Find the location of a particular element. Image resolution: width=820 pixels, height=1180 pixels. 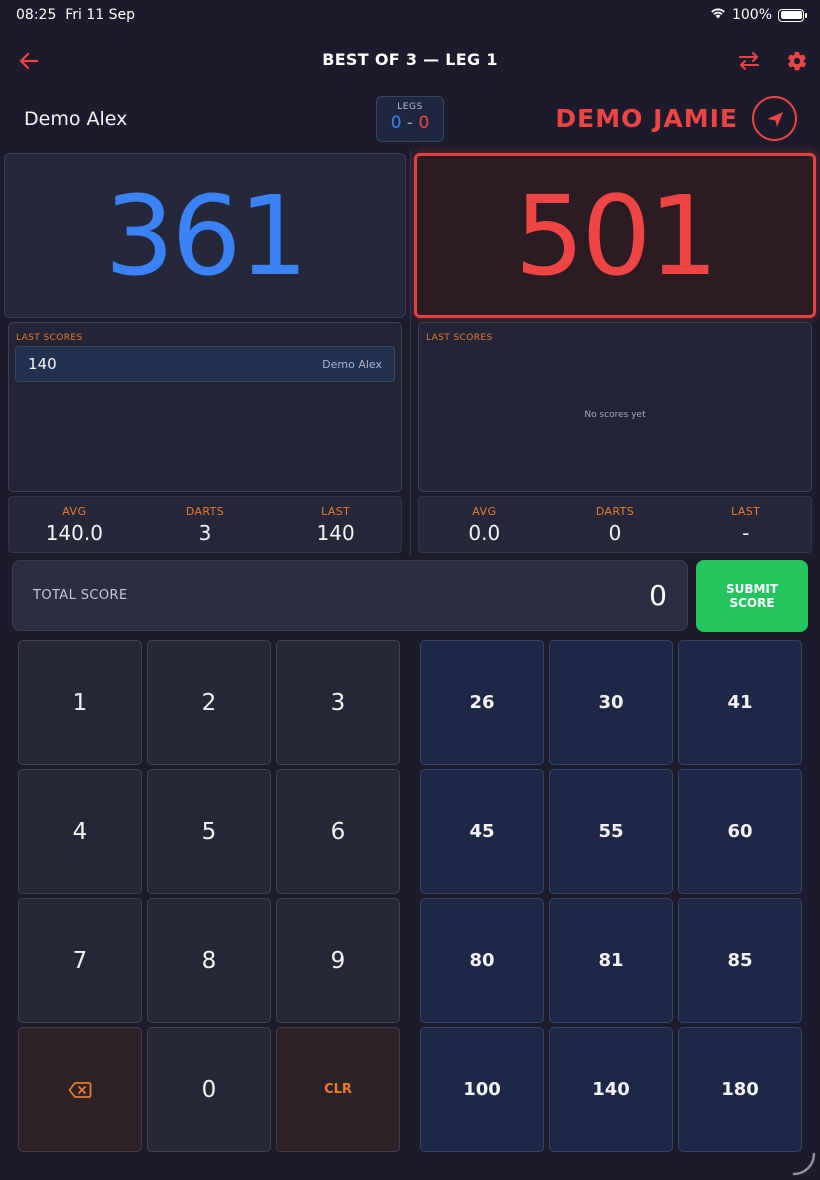

stat-last: LAST 140 is located at coordinates (335, 524).